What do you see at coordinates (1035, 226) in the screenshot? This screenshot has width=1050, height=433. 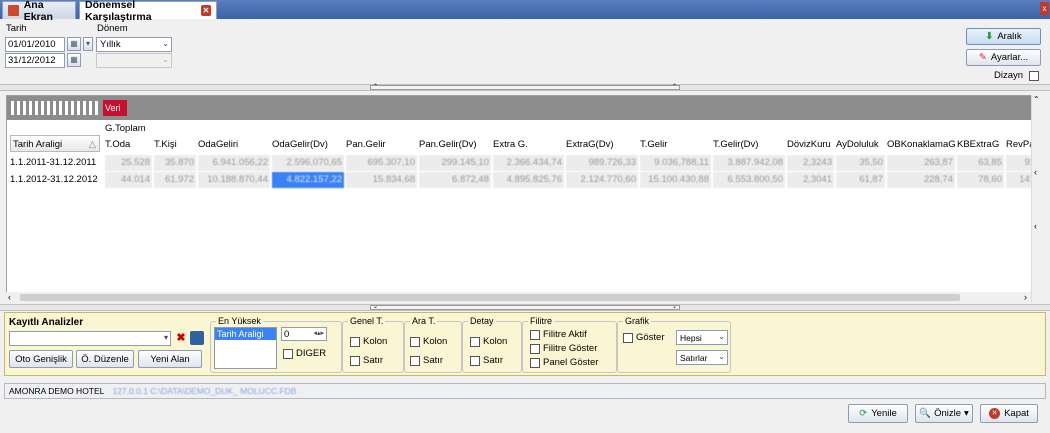 I see `collapse-left-icon: ‹` at bounding box center [1035, 226].